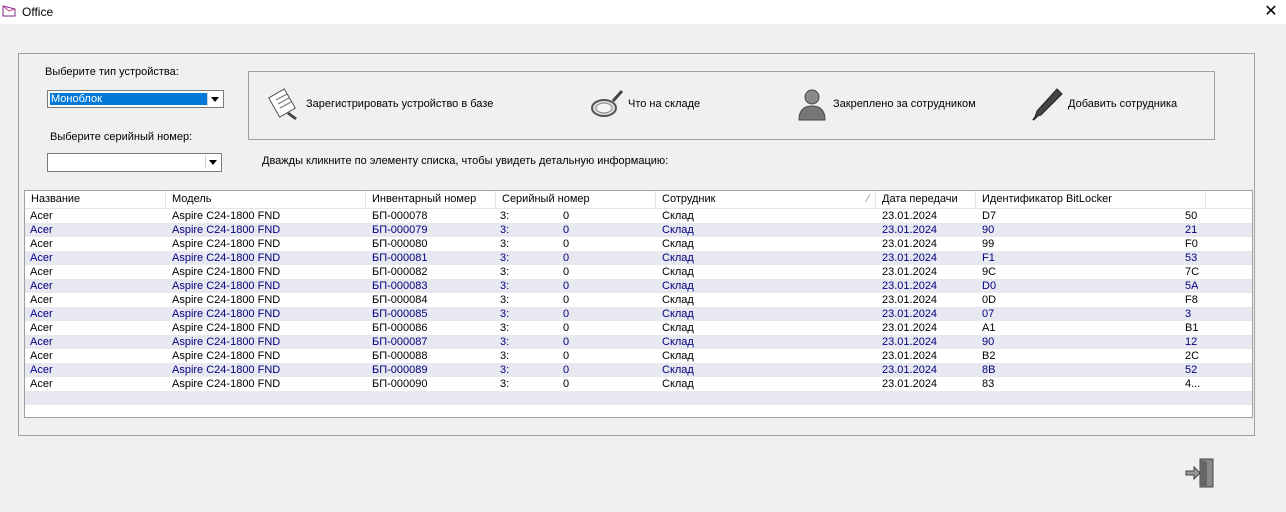  What do you see at coordinates (766, 199) in the screenshot?
I see `column-header-employee: Сотрудник ⁄` at bounding box center [766, 199].